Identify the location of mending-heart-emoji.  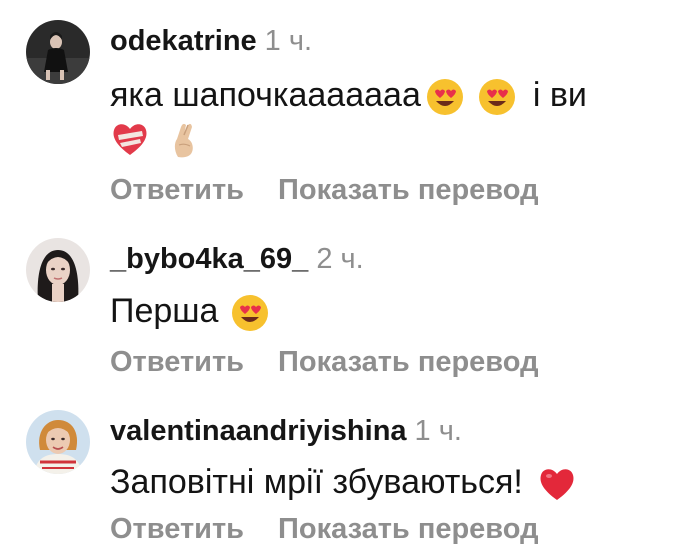
(130, 139).